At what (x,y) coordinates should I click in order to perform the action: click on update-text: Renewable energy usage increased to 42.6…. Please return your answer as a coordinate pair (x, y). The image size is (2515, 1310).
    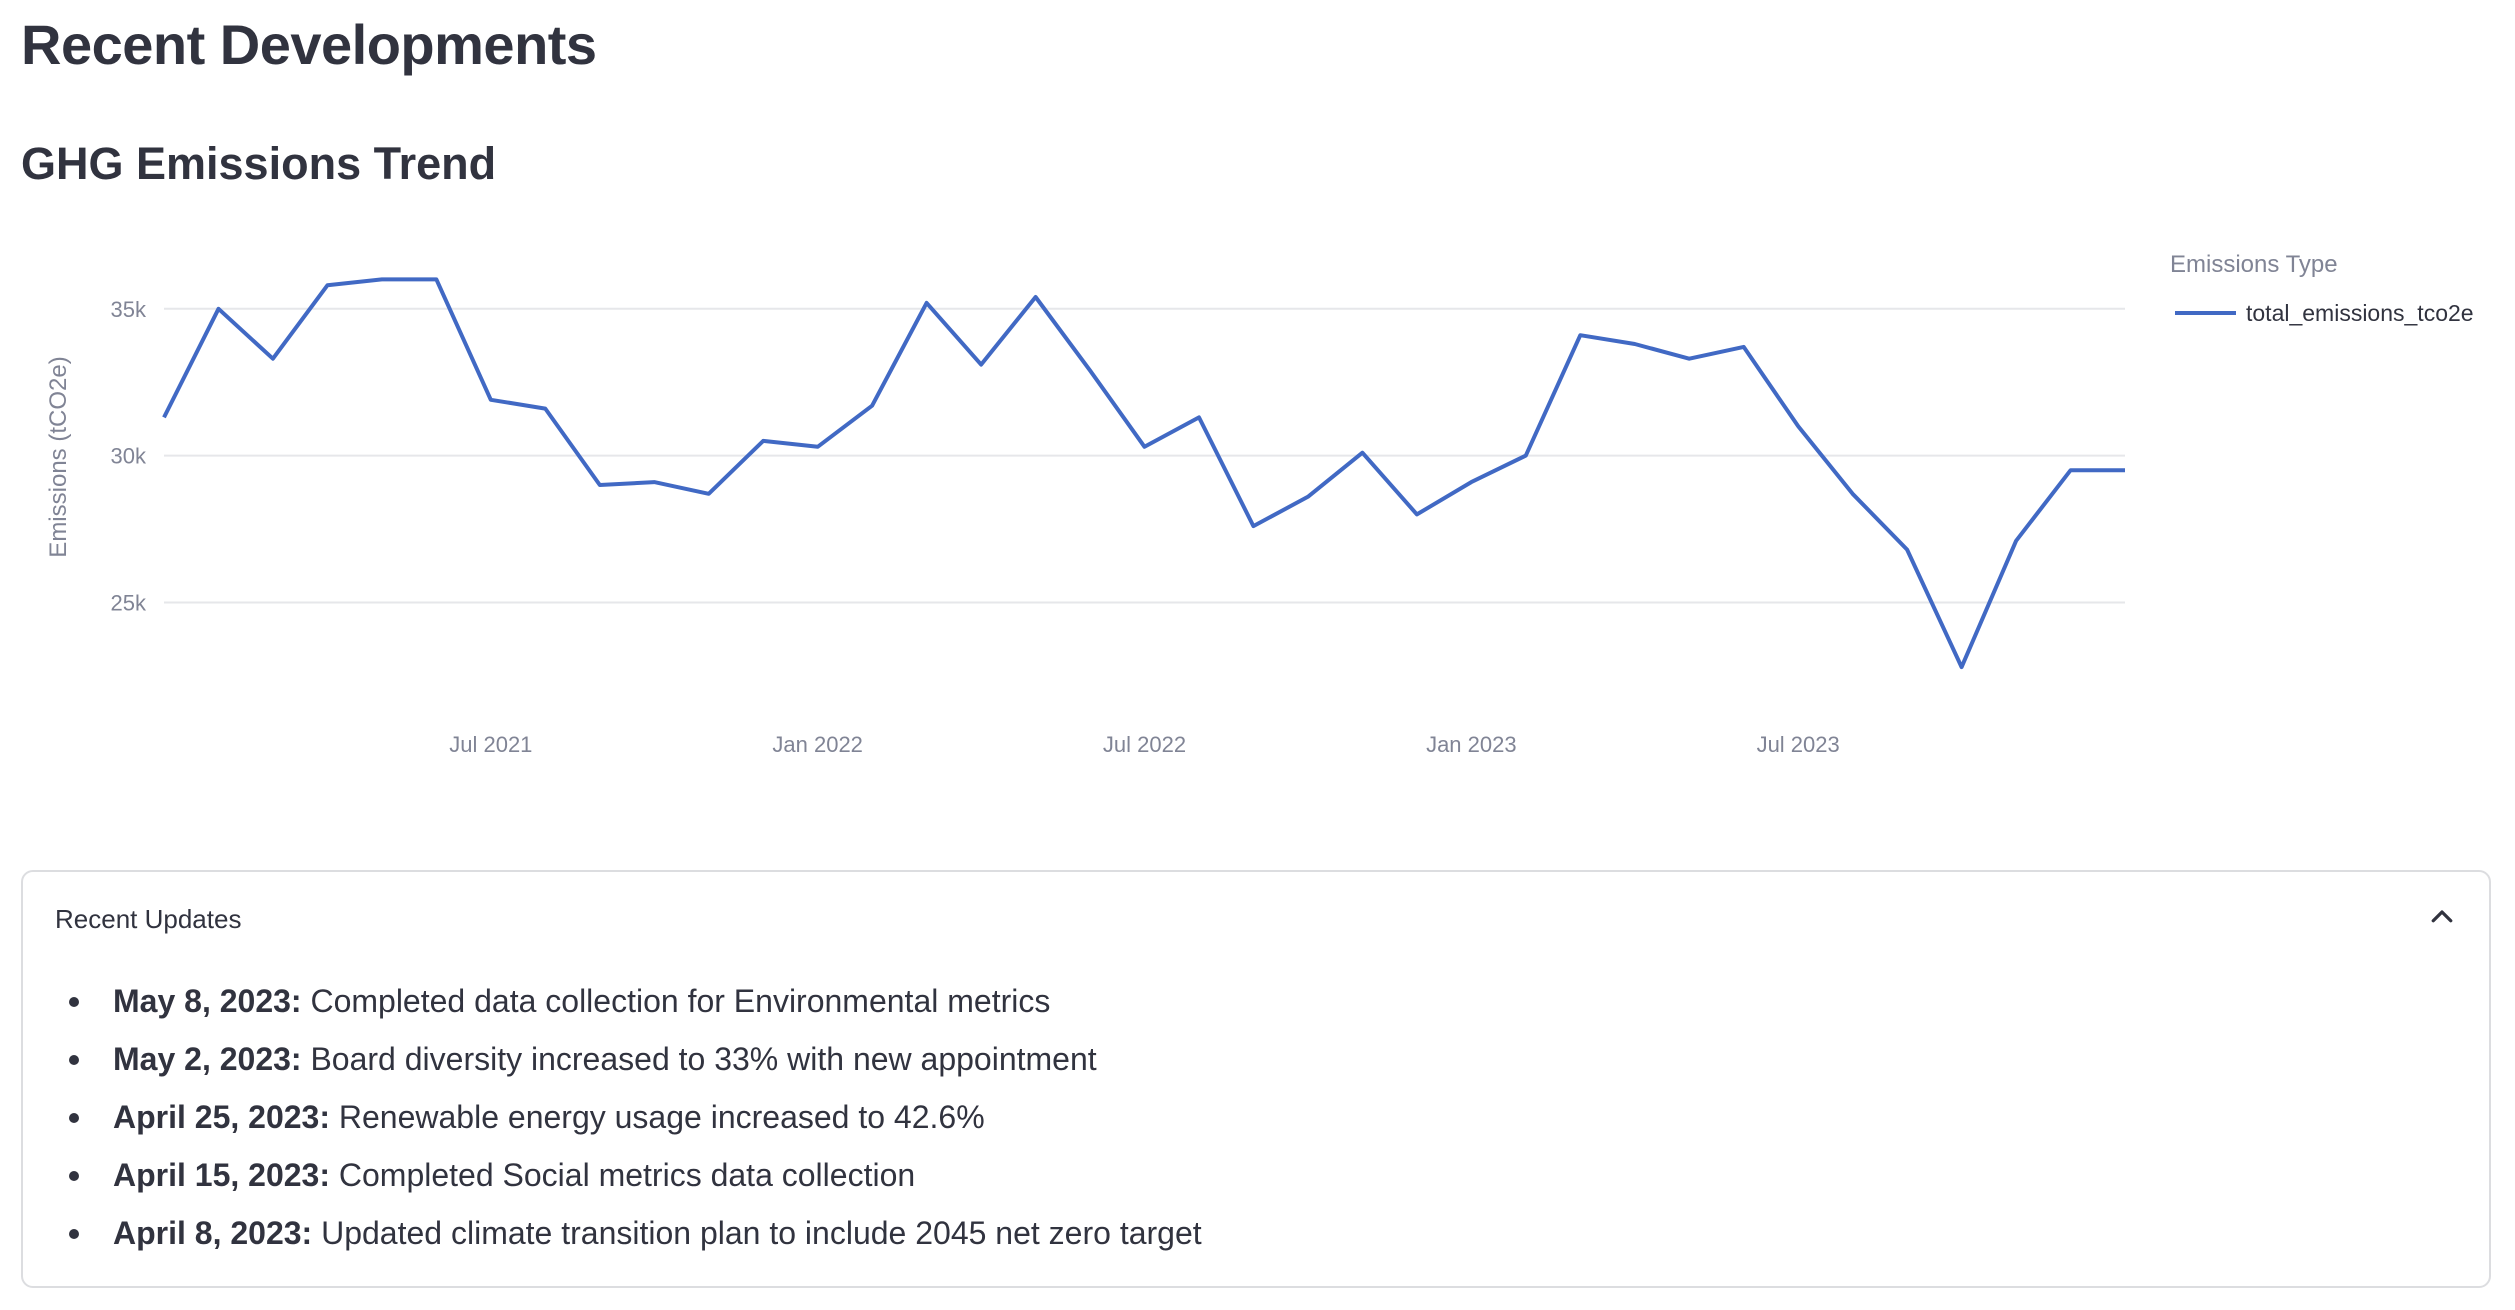
    Looking at the image, I should click on (657, 1117).